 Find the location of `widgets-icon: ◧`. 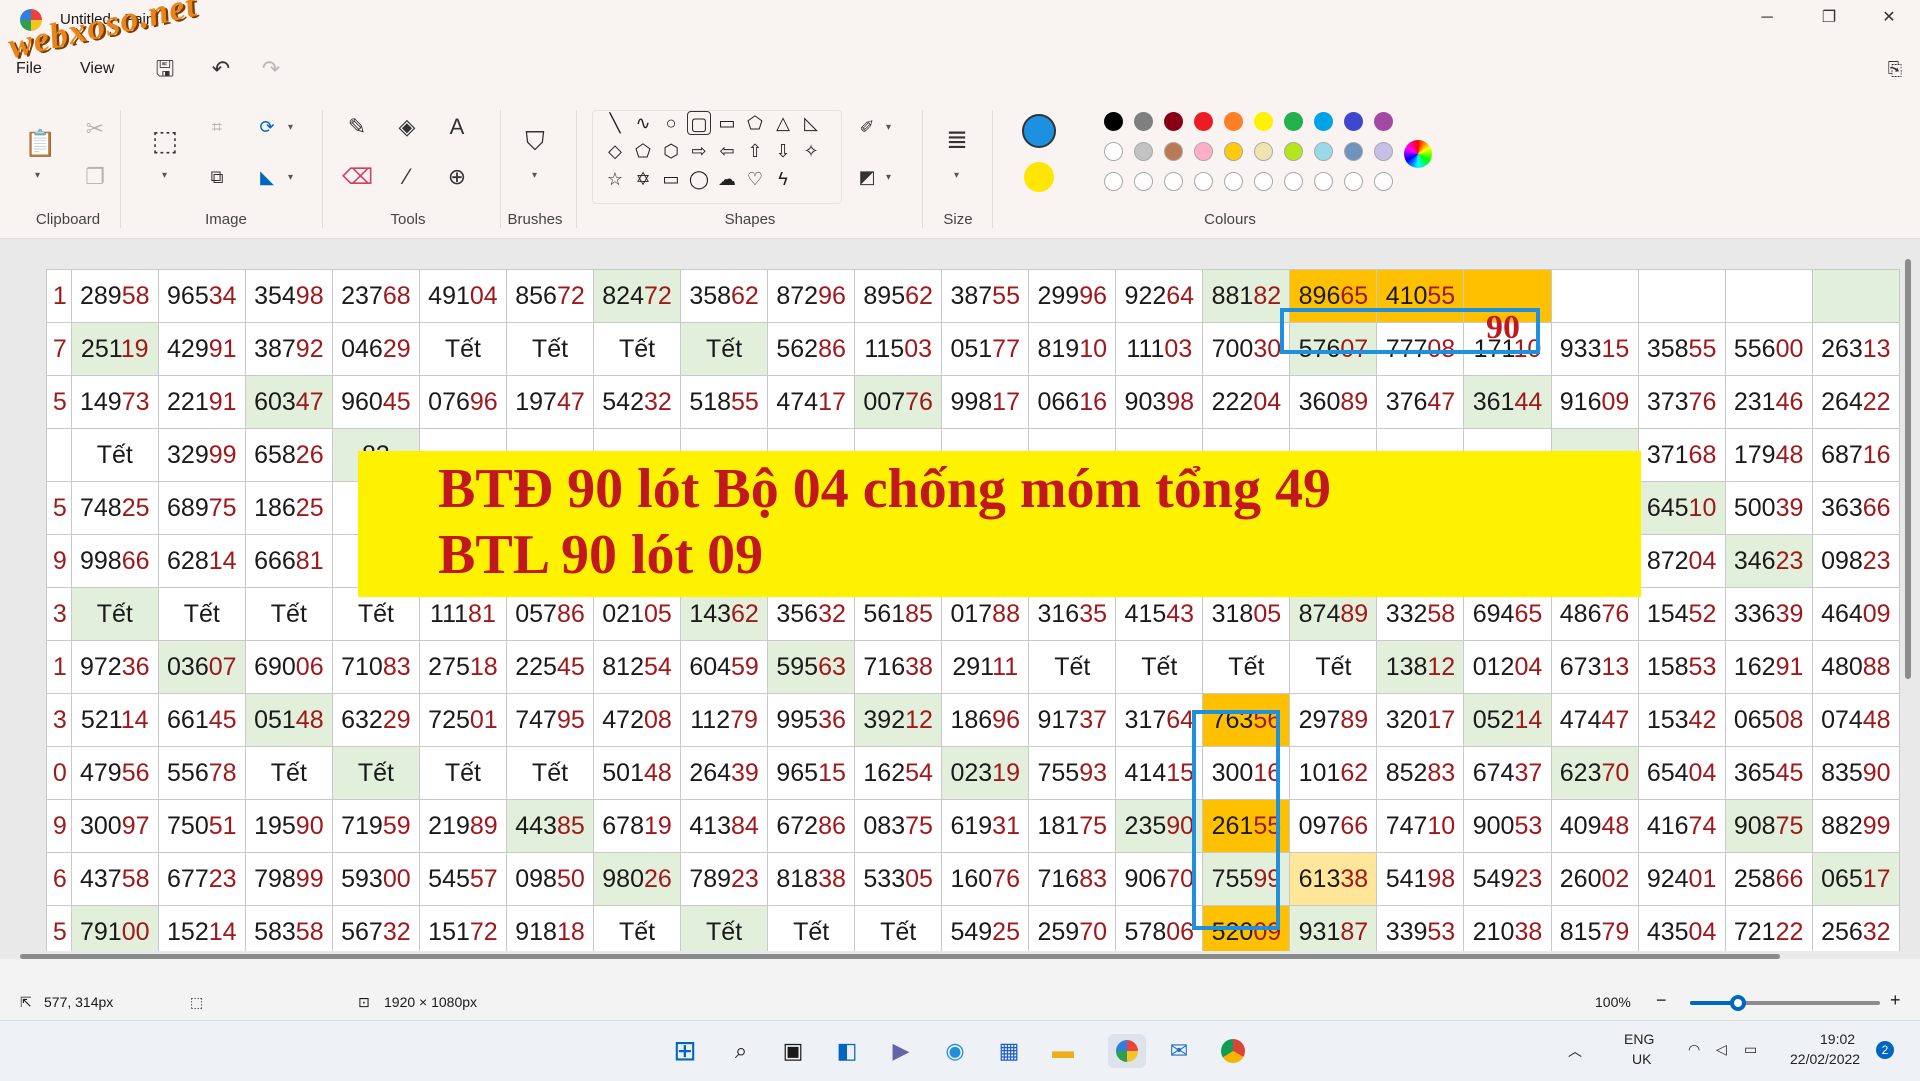

widgets-icon: ◧ is located at coordinates (847, 1051).